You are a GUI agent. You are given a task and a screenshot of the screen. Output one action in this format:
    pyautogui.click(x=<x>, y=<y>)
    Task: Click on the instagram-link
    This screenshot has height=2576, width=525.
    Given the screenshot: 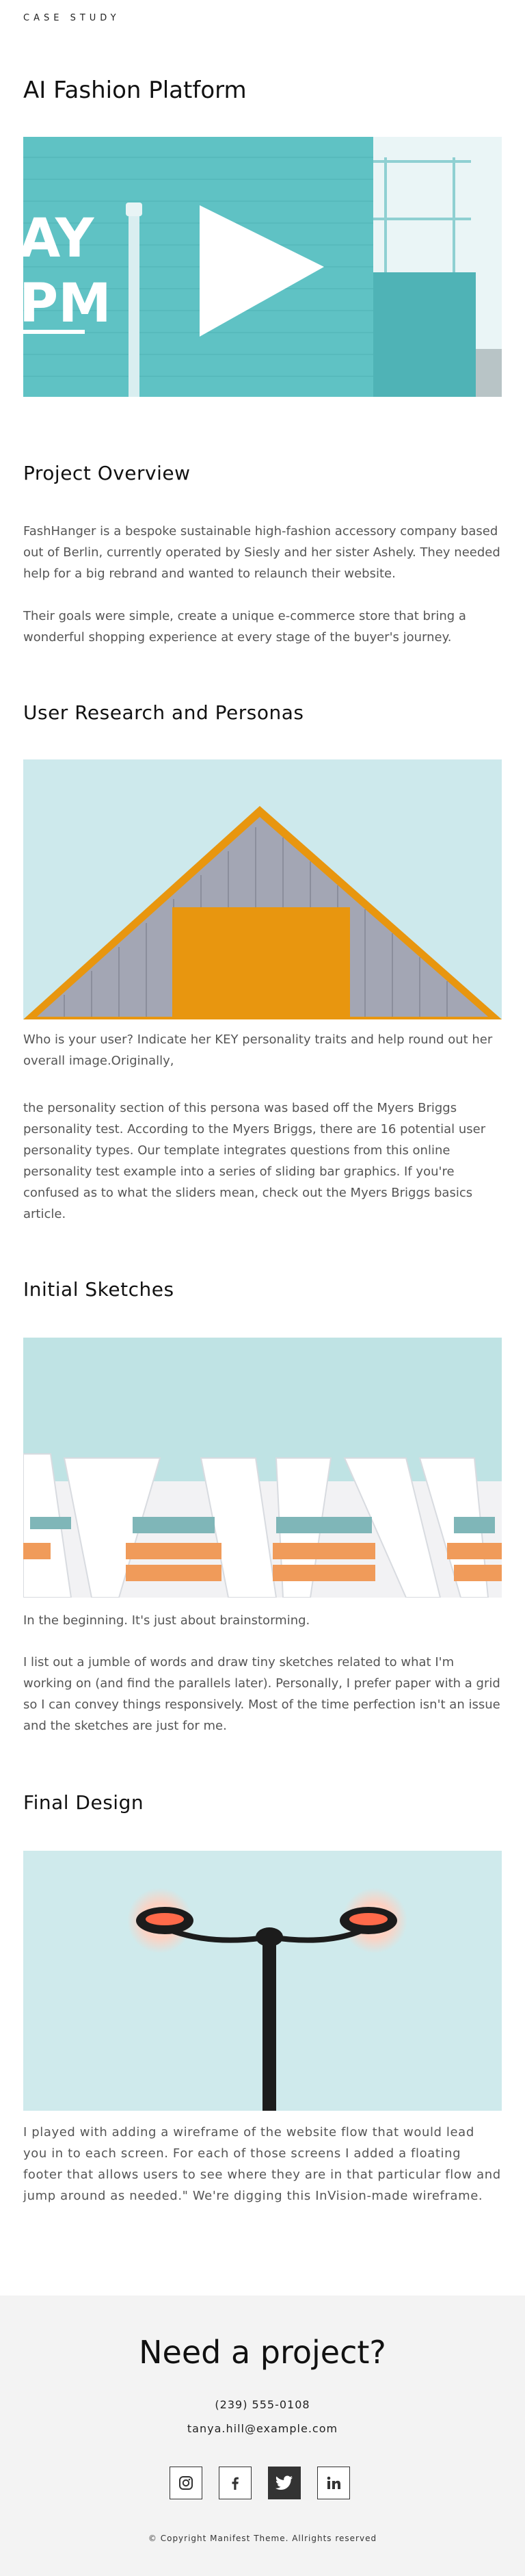 What is the action you would take?
    pyautogui.click(x=186, y=2483)
    